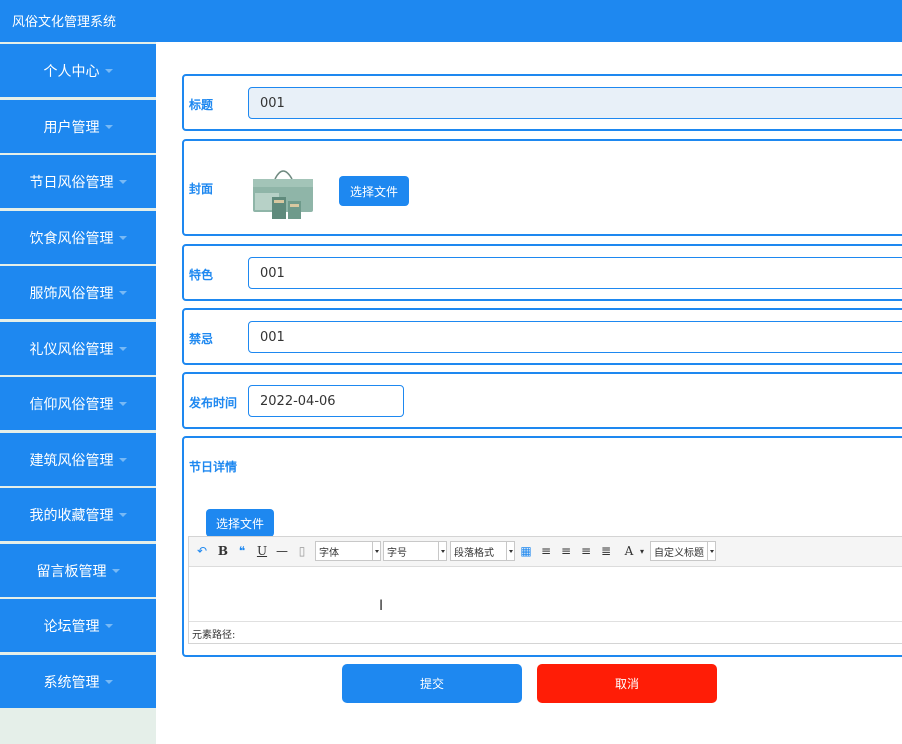 Image resolution: width=902 pixels, height=744 pixels. Describe the element at coordinates (566, 551) in the screenshot. I see `align-center-icon: ≡` at that location.